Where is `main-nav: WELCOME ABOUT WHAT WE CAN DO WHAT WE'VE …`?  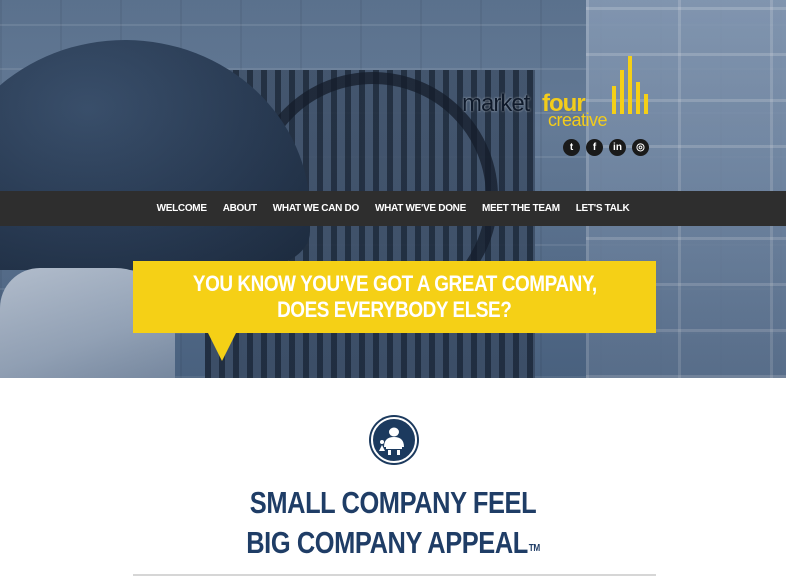
main-nav: WELCOME ABOUT WHAT WE CAN DO WHAT WE'VE … is located at coordinates (393, 208).